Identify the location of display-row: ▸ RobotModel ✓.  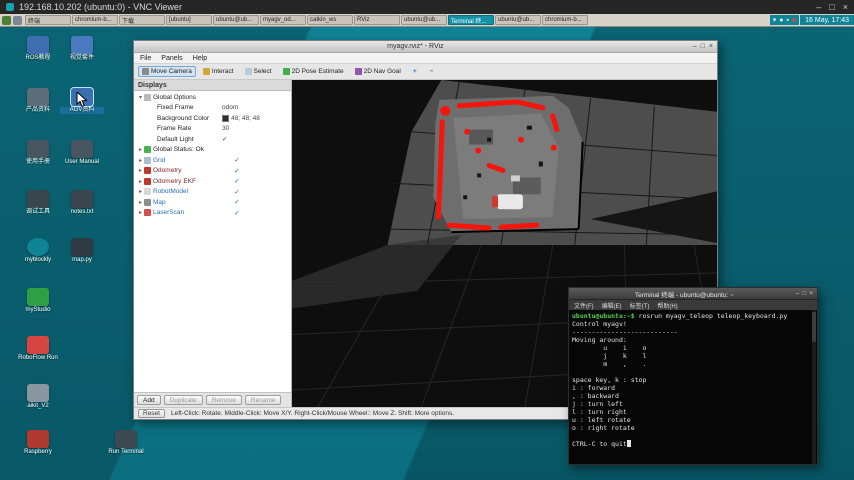
(212, 192).